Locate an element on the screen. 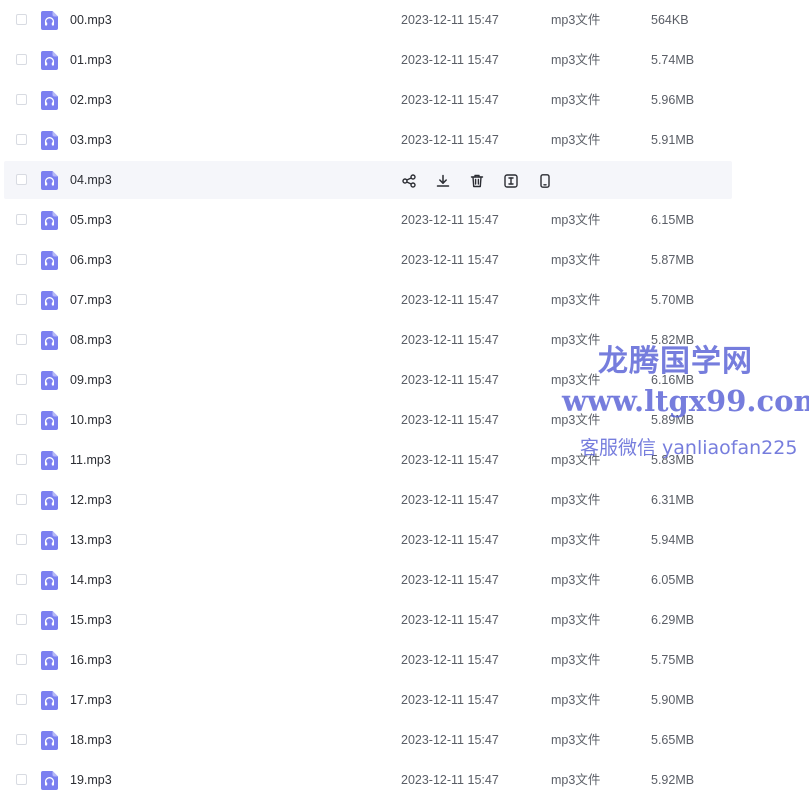  file-row: 00.mp3 2023-12-11 15:47 mp3文件 564KB is located at coordinates (404, 20).